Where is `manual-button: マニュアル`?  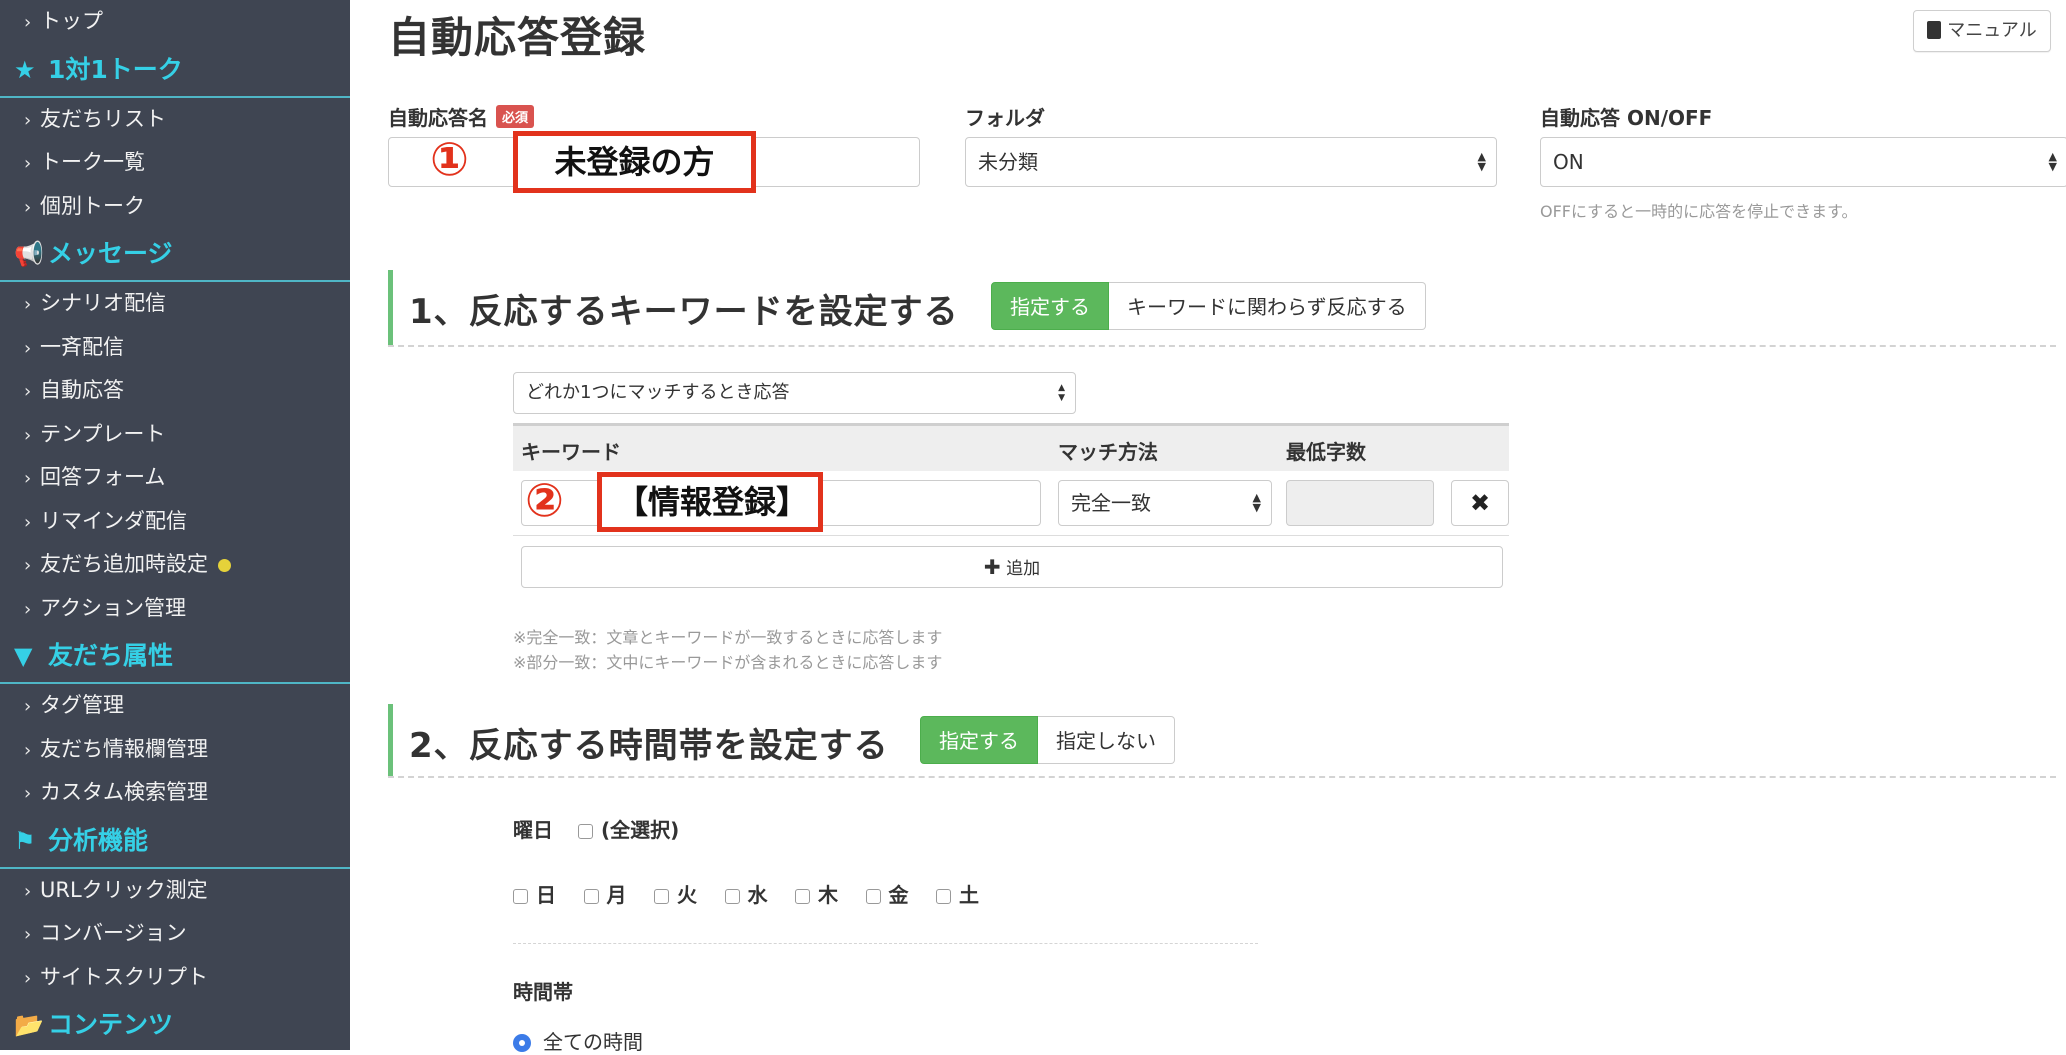 manual-button: マニュアル is located at coordinates (1982, 31).